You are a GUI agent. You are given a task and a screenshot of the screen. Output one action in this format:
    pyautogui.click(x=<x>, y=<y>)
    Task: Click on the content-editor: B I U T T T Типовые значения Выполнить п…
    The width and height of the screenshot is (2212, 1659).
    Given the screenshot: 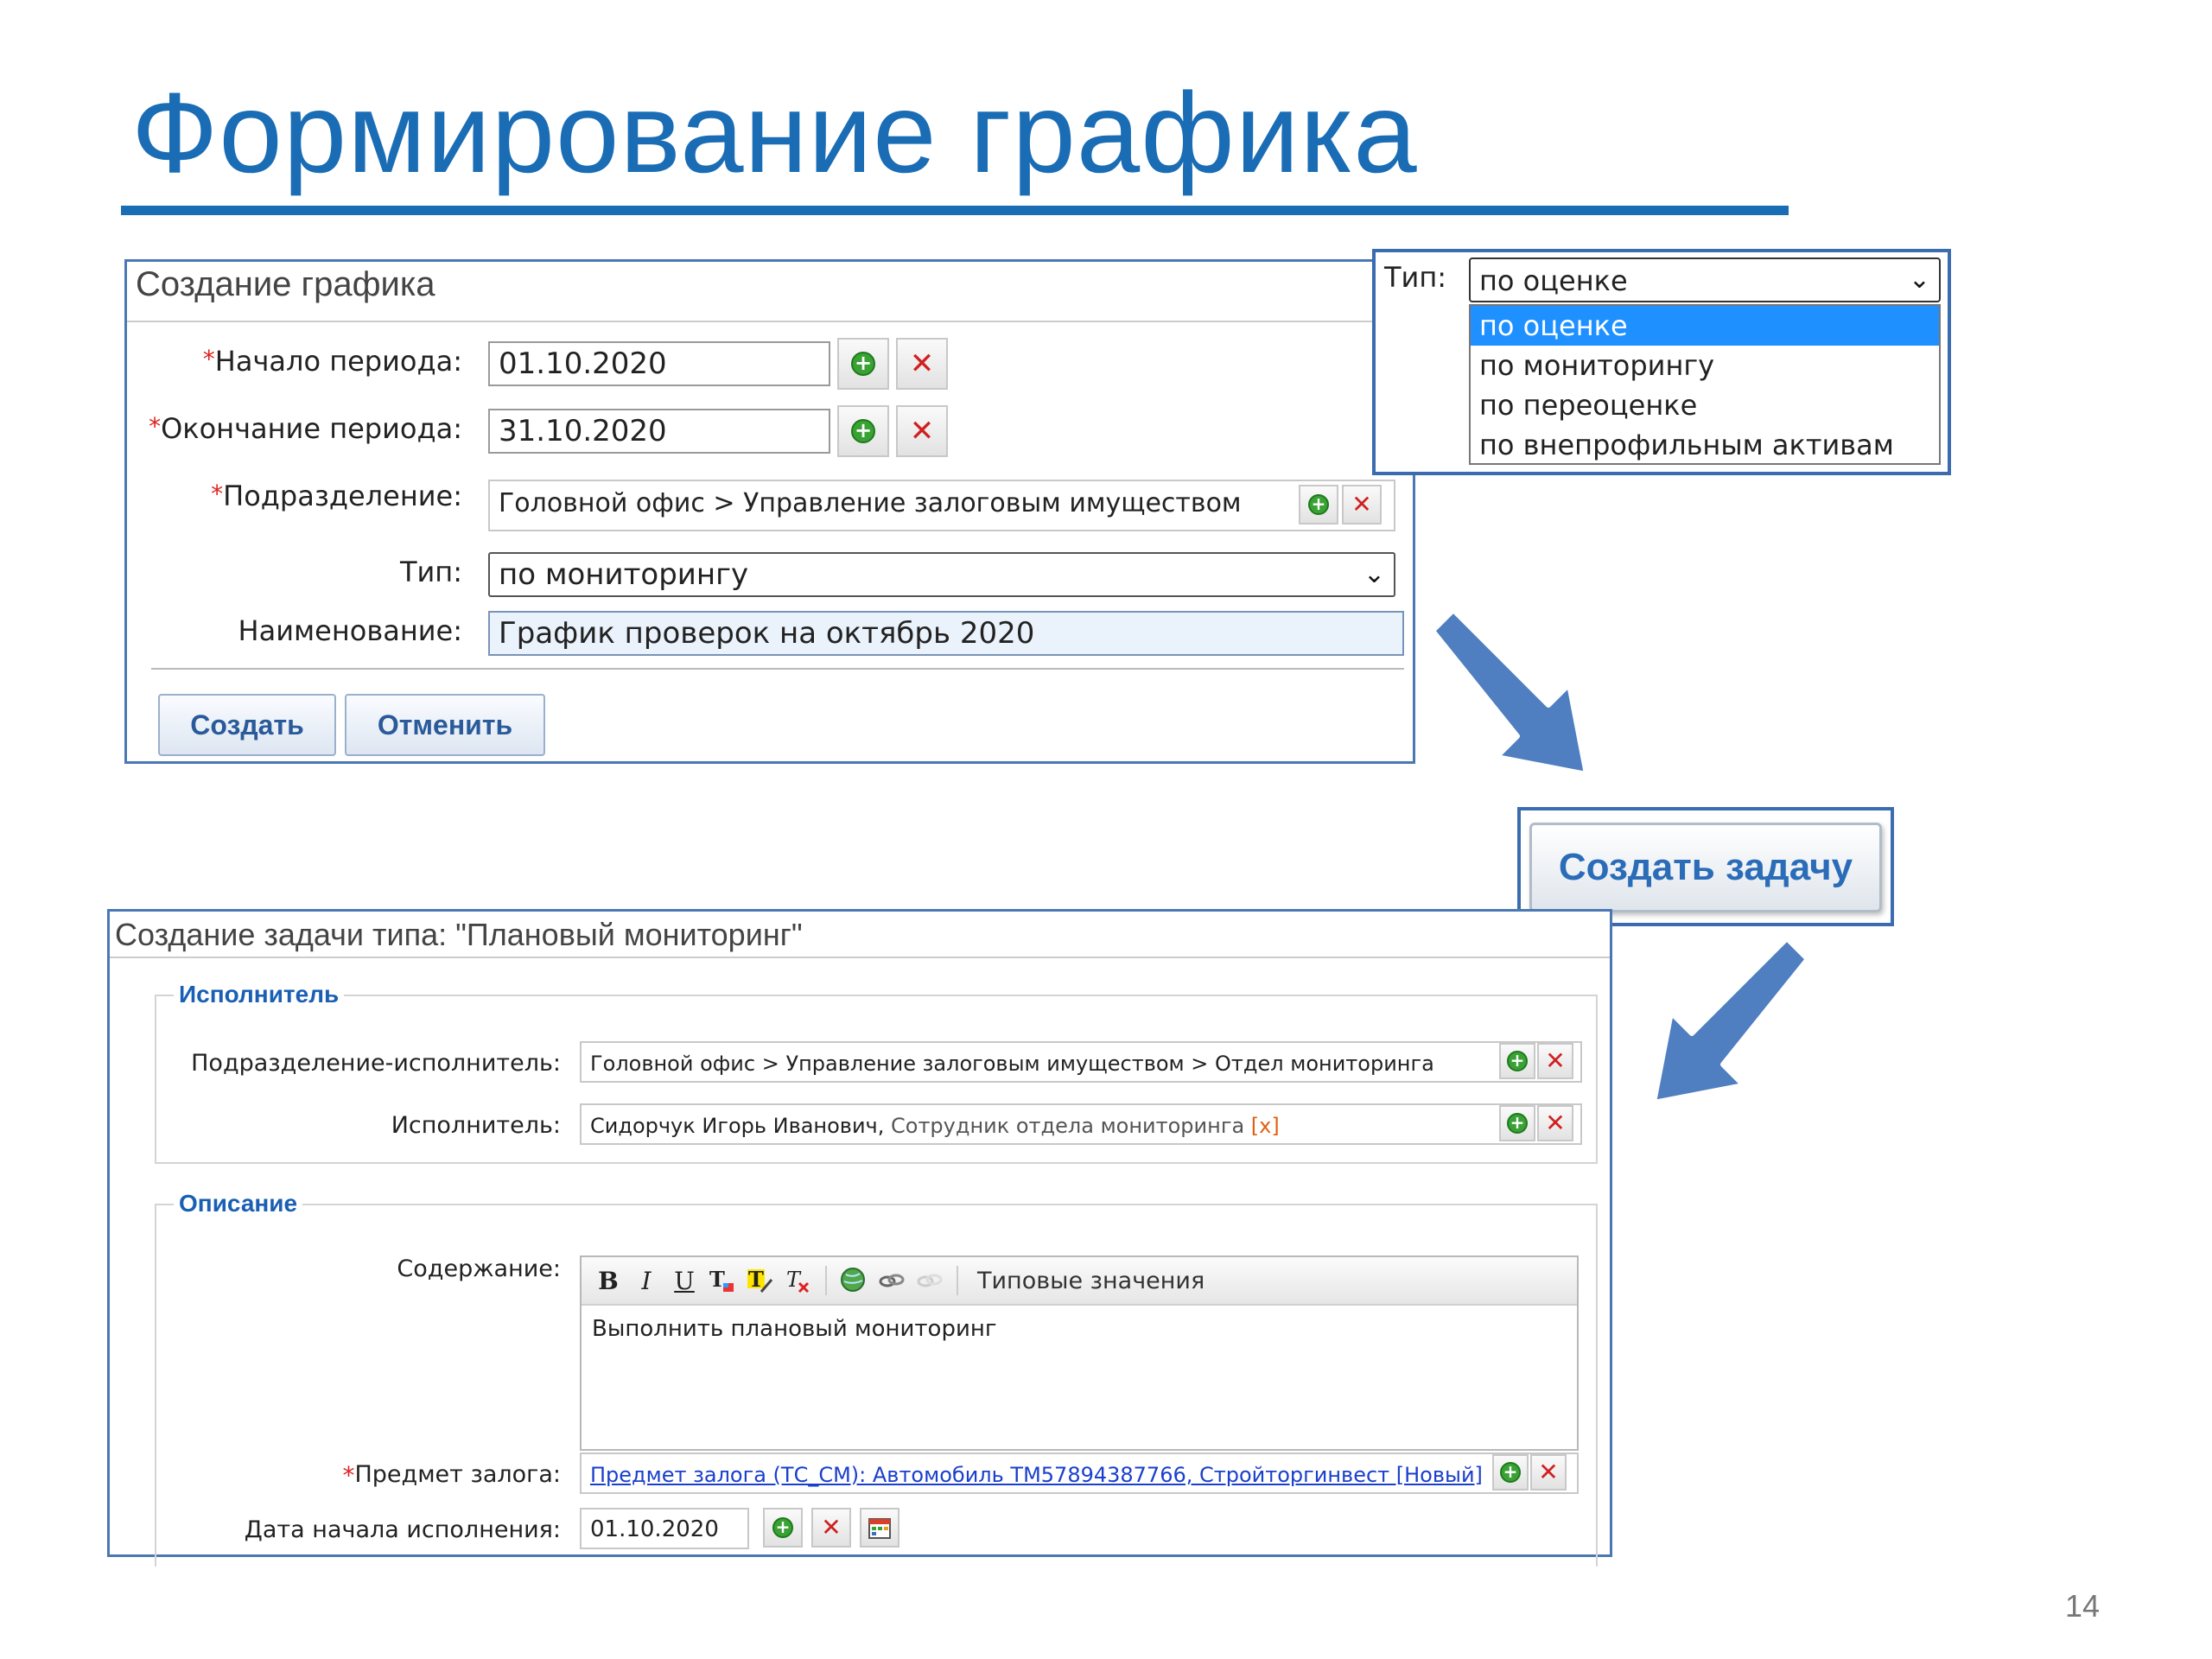 What is the action you would take?
    pyautogui.click(x=1079, y=1353)
    